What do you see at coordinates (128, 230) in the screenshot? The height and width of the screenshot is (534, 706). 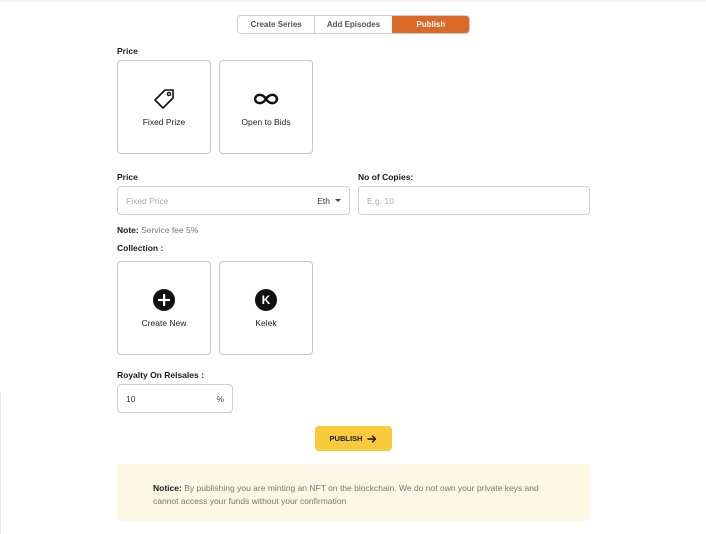 I see `note-label: Note:` at bounding box center [128, 230].